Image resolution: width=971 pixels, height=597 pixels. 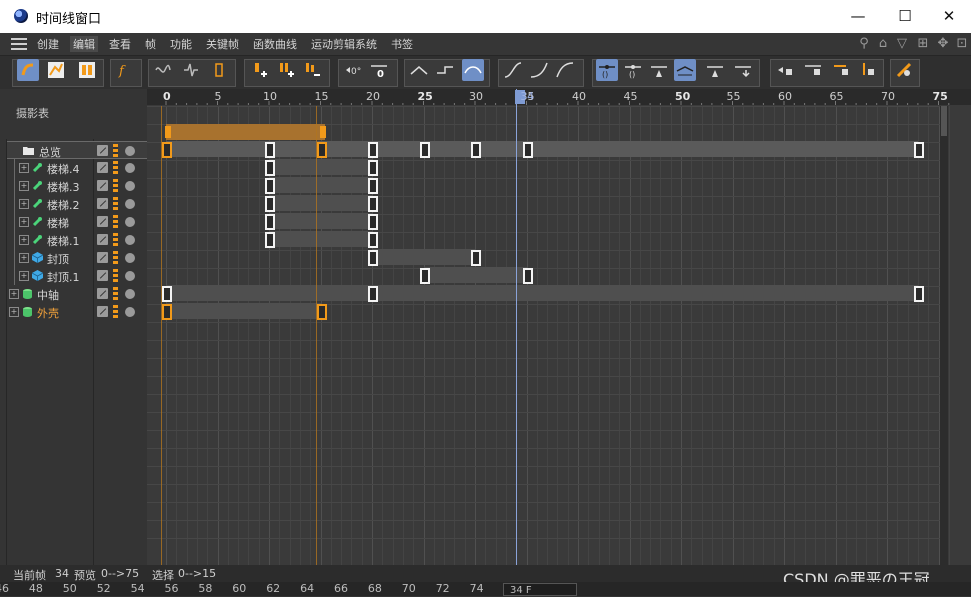 What do you see at coordinates (785, 70) in the screenshot?
I see `lock-time-button` at bounding box center [785, 70].